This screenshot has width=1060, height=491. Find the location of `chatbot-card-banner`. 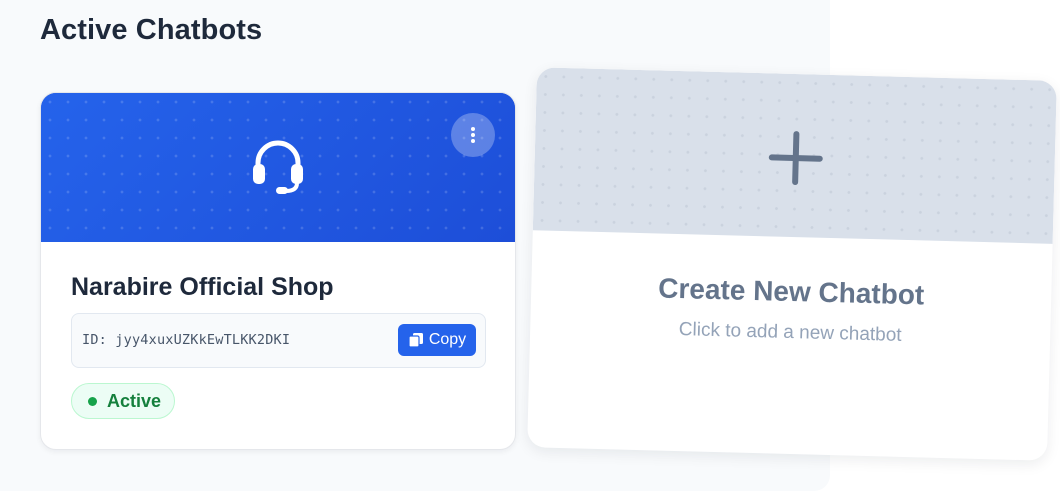

chatbot-card-banner is located at coordinates (278, 167).